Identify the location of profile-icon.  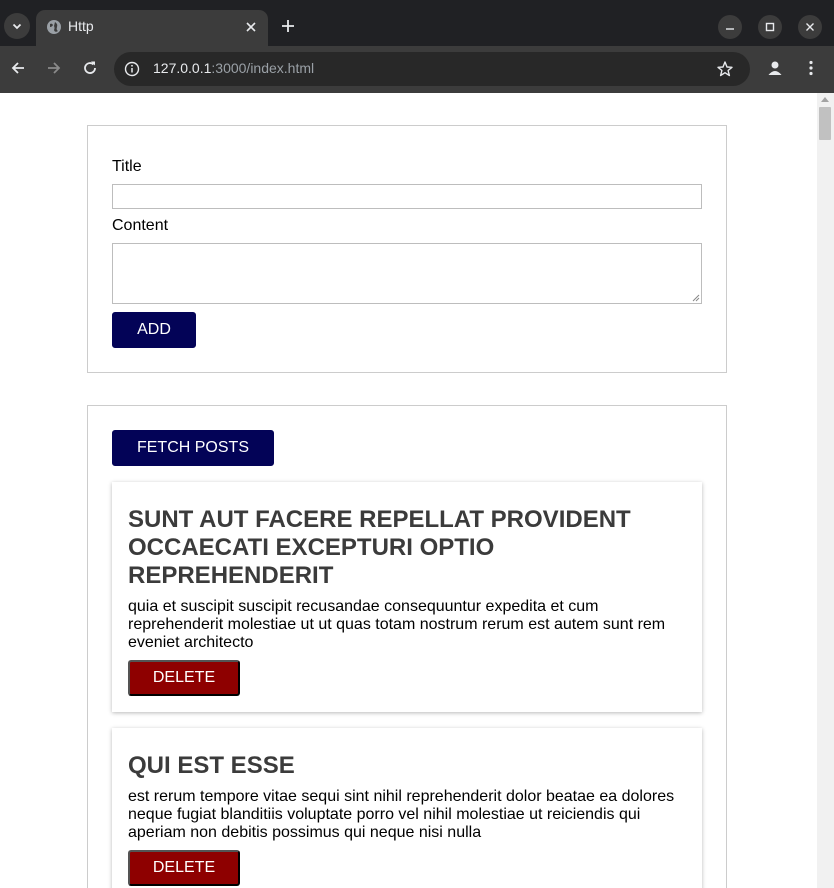
(775, 68).